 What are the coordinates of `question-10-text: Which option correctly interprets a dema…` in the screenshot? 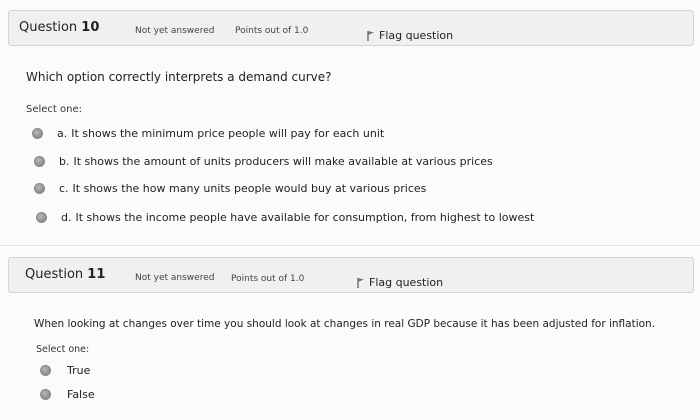 It's located at (179, 77).